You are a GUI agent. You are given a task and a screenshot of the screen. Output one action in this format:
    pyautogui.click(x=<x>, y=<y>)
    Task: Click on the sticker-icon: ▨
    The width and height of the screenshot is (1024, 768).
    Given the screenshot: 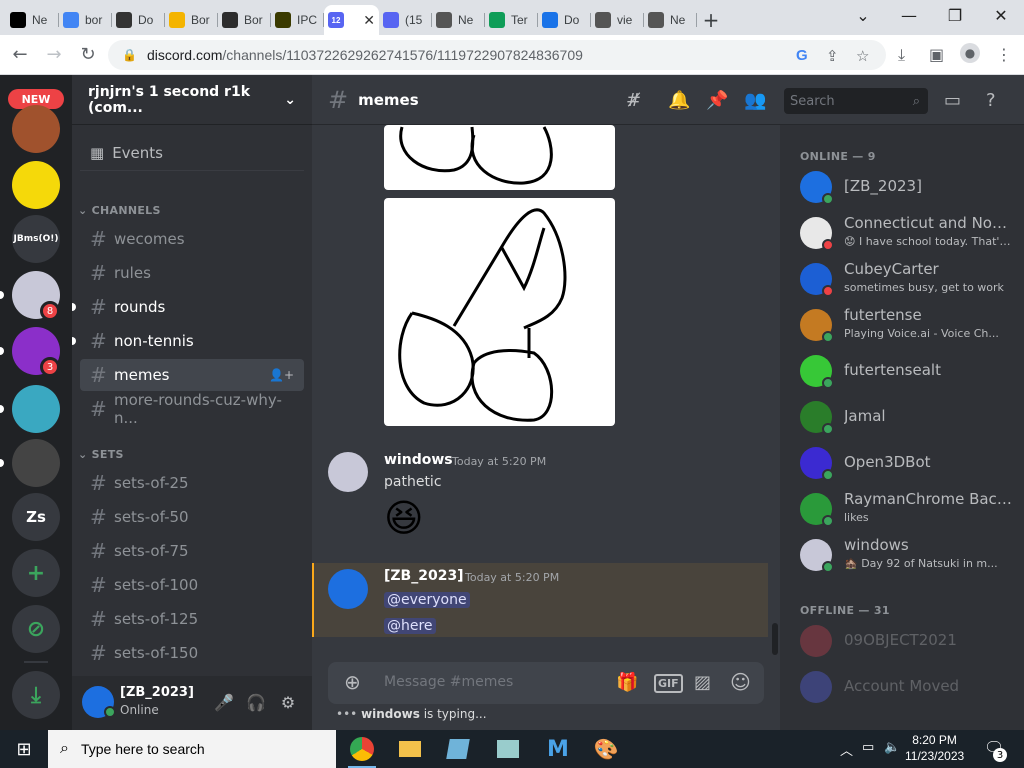 What is the action you would take?
    pyautogui.click(x=702, y=682)
    